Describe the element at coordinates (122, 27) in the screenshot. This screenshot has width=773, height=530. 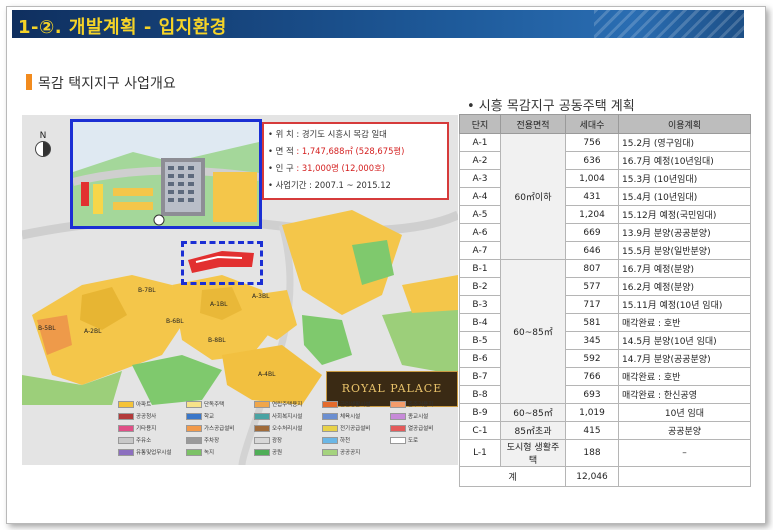
I see `page-title: 1-②. 개발계획 - 입지환경` at that location.